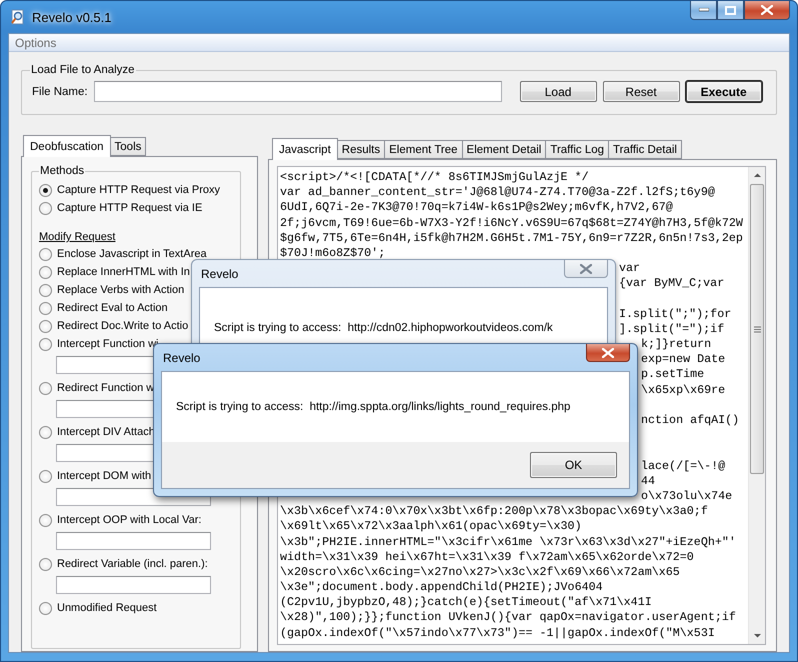 This screenshot has width=798, height=662. What do you see at coordinates (498, 633) in the screenshot?
I see `code-line: (gapOx.indexOf("\x57indo\x77\x73")== -1||gapOx.indexOf("M\x53I` at bounding box center [498, 633].